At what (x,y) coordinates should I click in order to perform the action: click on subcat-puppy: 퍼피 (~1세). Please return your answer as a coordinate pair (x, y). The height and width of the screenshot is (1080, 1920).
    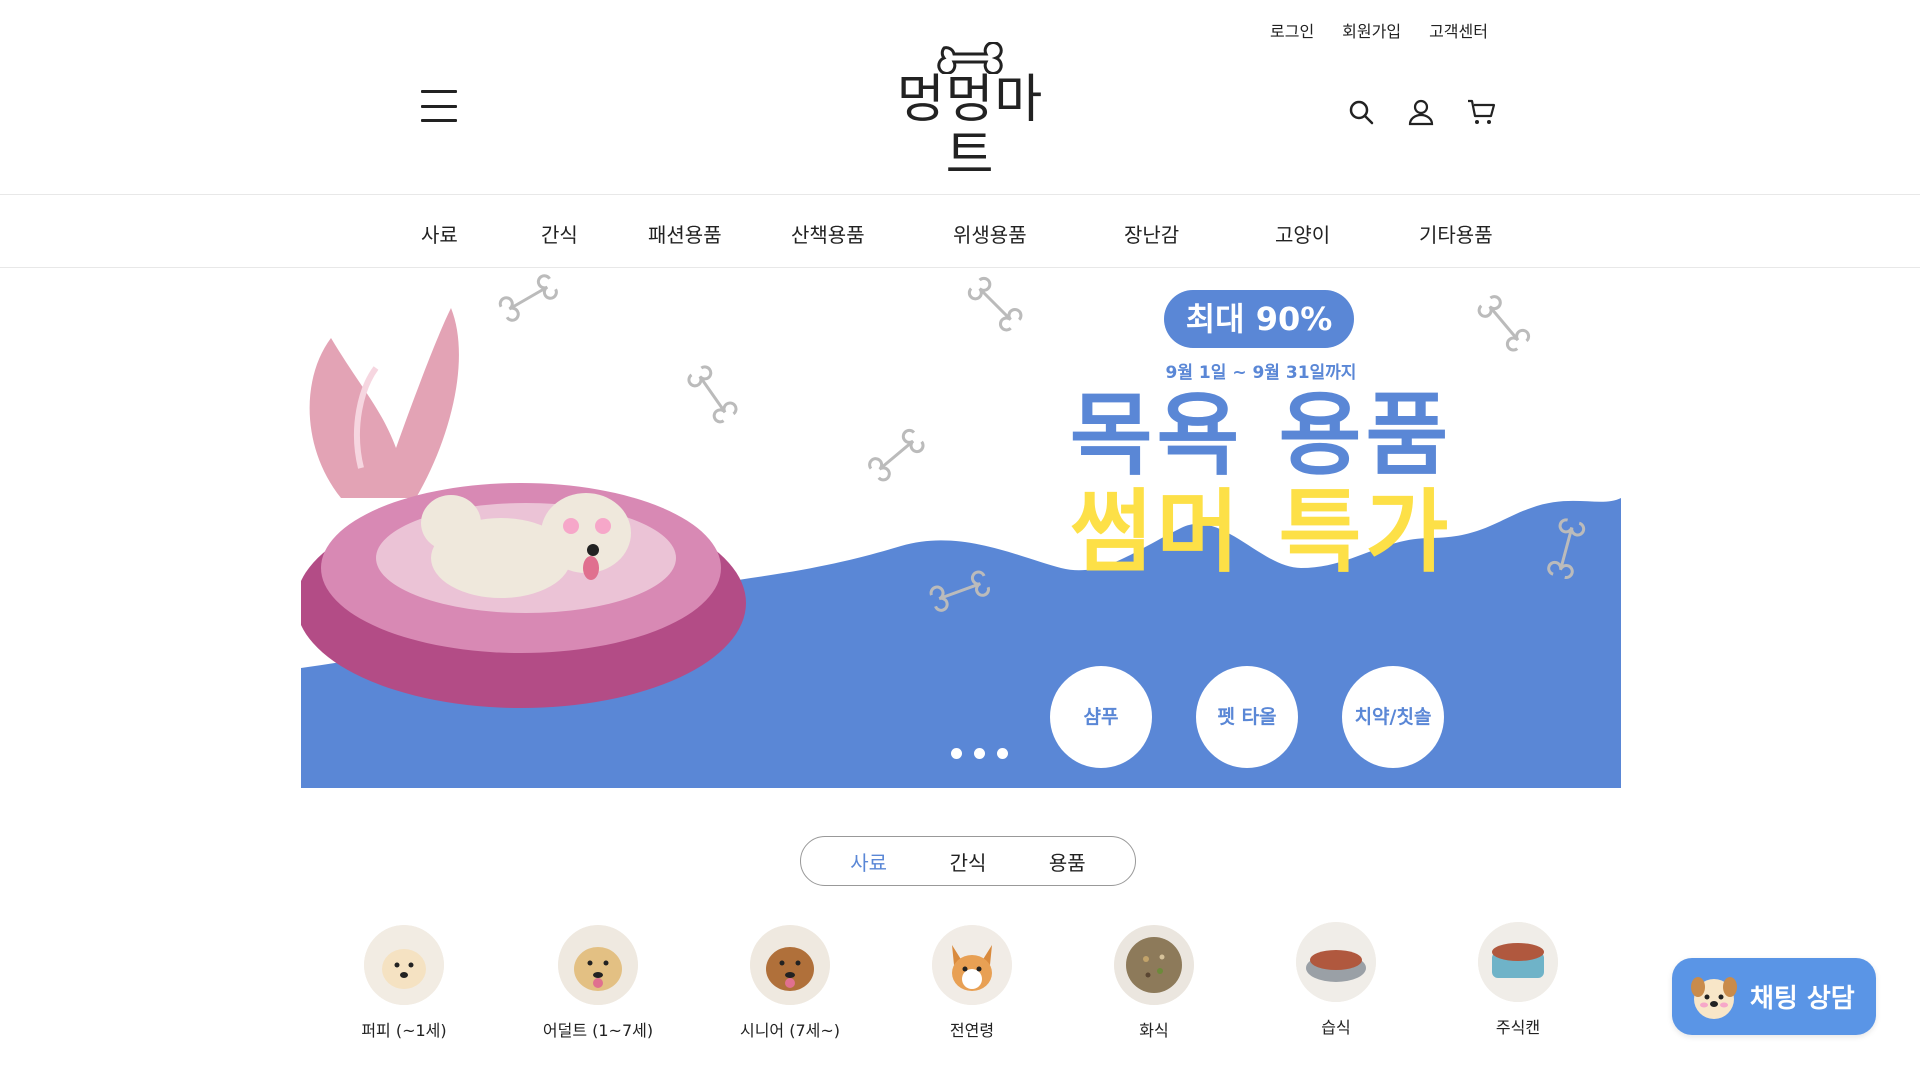
    Looking at the image, I should click on (404, 983).